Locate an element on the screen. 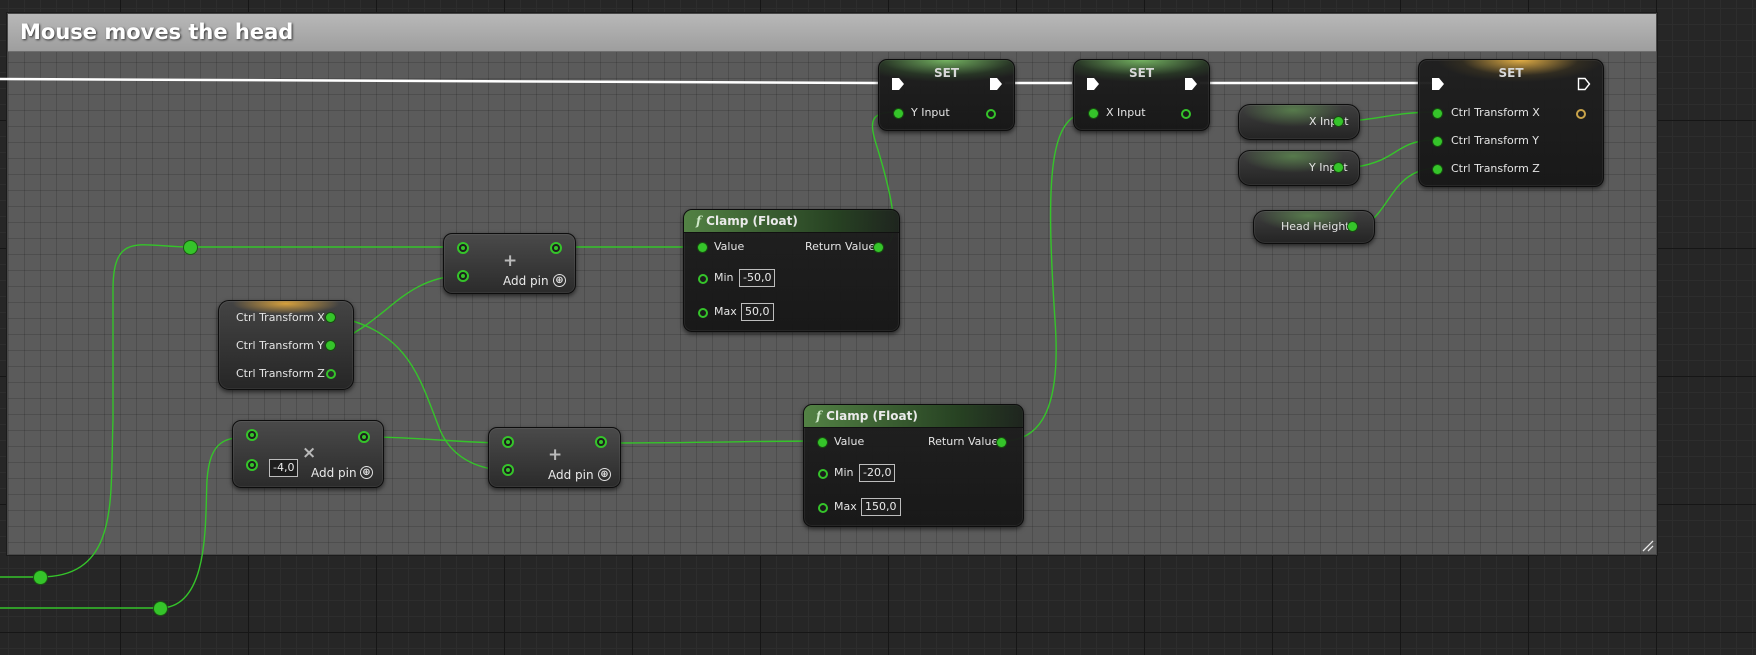  set-x-input-node: SET X Input is located at coordinates (1141, 95).